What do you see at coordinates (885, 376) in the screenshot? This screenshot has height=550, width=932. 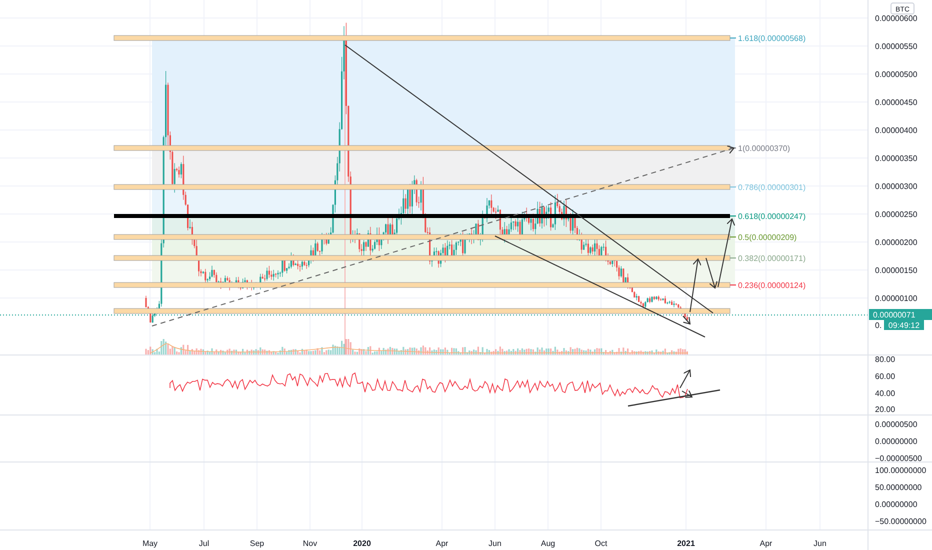 I see `rsi-axis-label: 60.00` at bounding box center [885, 376].